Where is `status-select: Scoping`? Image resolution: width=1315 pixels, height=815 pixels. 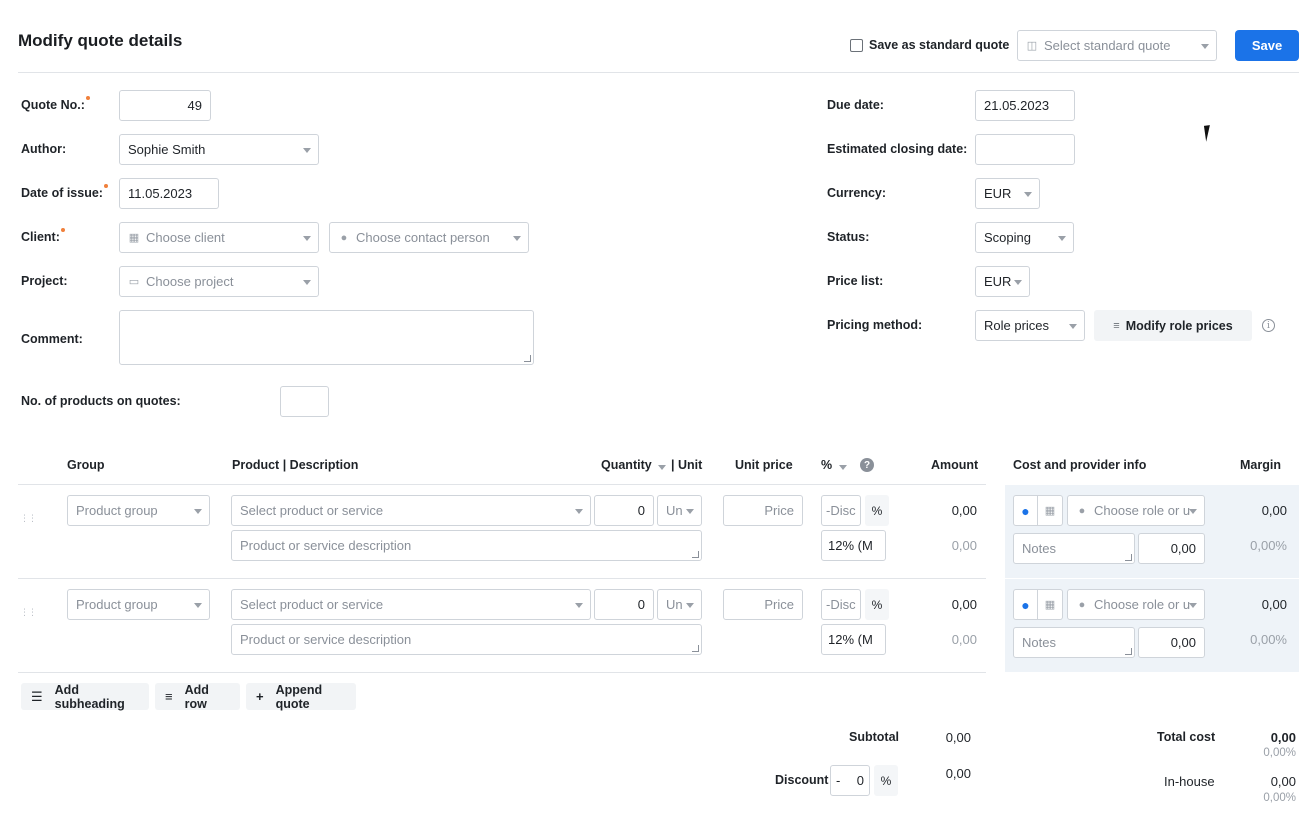 status-select: Scoping is located at coordinates (1024, 237).